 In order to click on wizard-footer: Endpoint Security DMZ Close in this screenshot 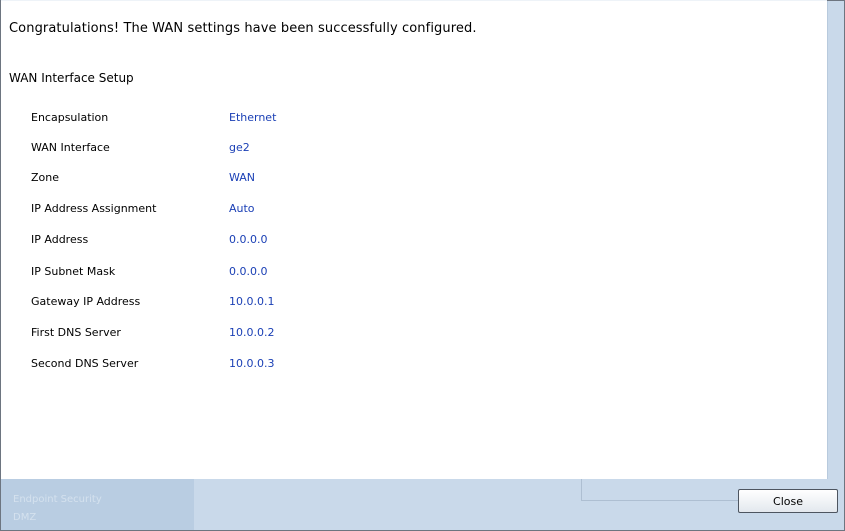, I will do `click(422, 504)`.